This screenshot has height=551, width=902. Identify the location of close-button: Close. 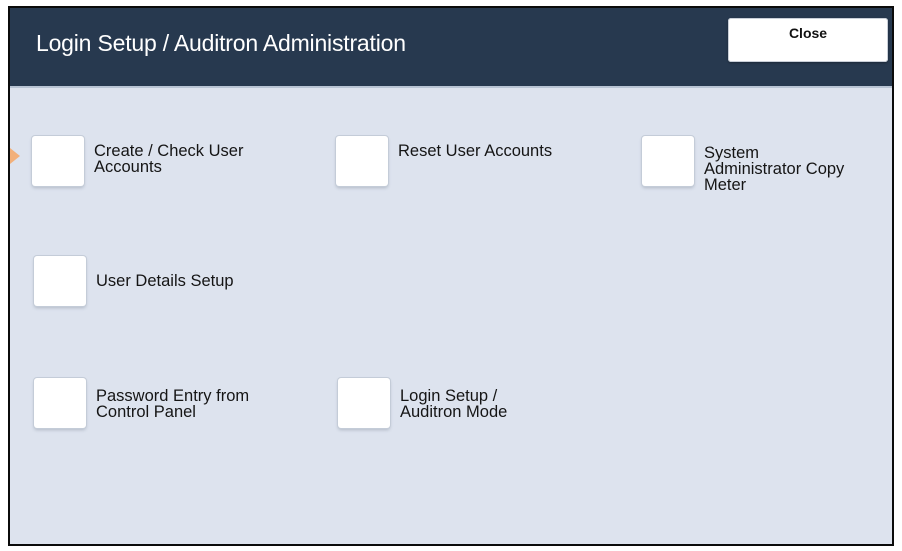
(808, 40).